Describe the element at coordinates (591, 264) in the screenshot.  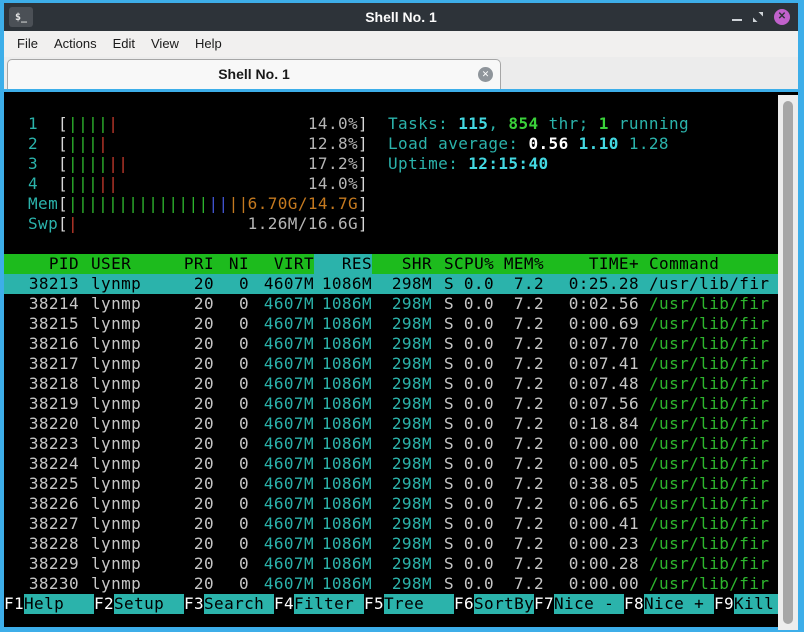
I see `column-header-time: TIME+` at that location.